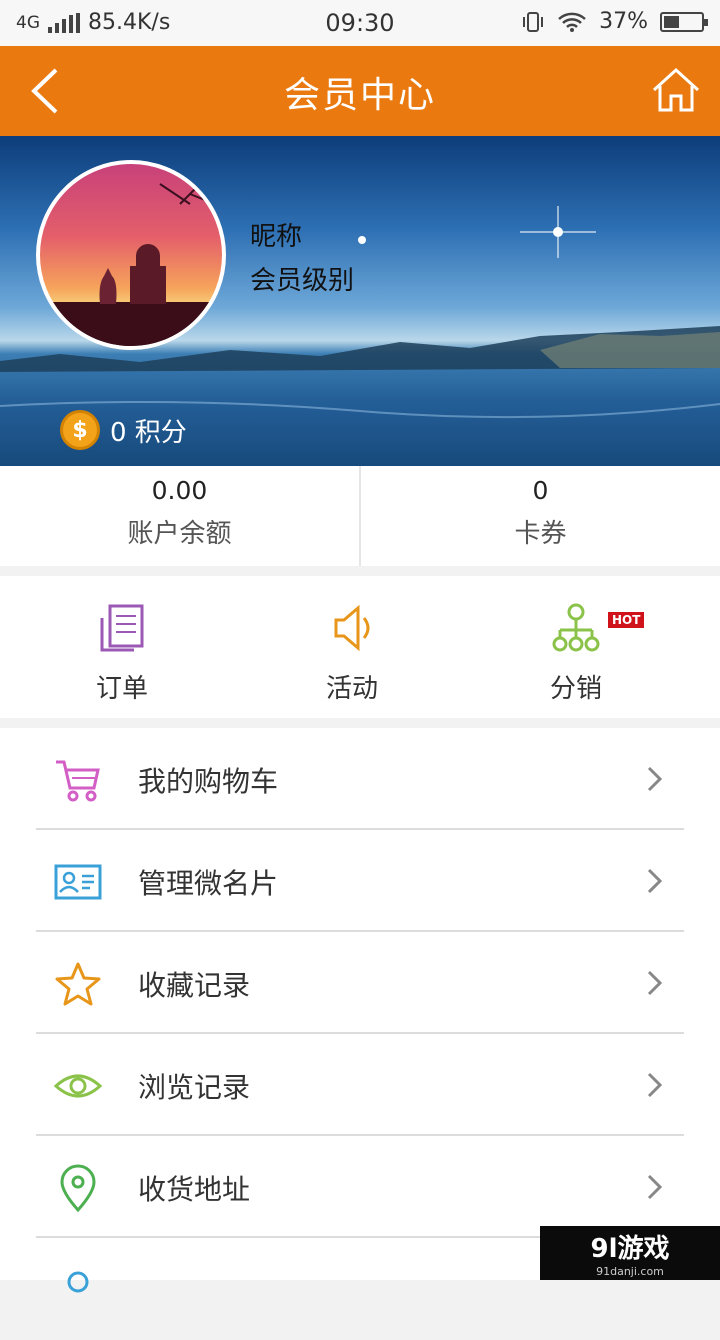  I want to click on points-label: 0 积分, so click(148, 432).